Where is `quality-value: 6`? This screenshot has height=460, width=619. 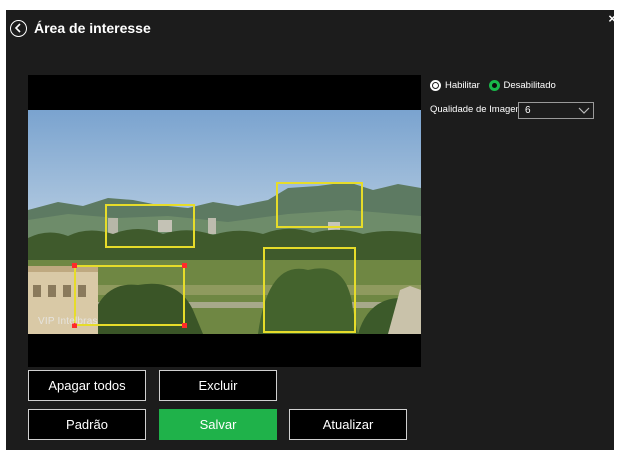 quality-value: 6 is located at coordinates (528, 110).